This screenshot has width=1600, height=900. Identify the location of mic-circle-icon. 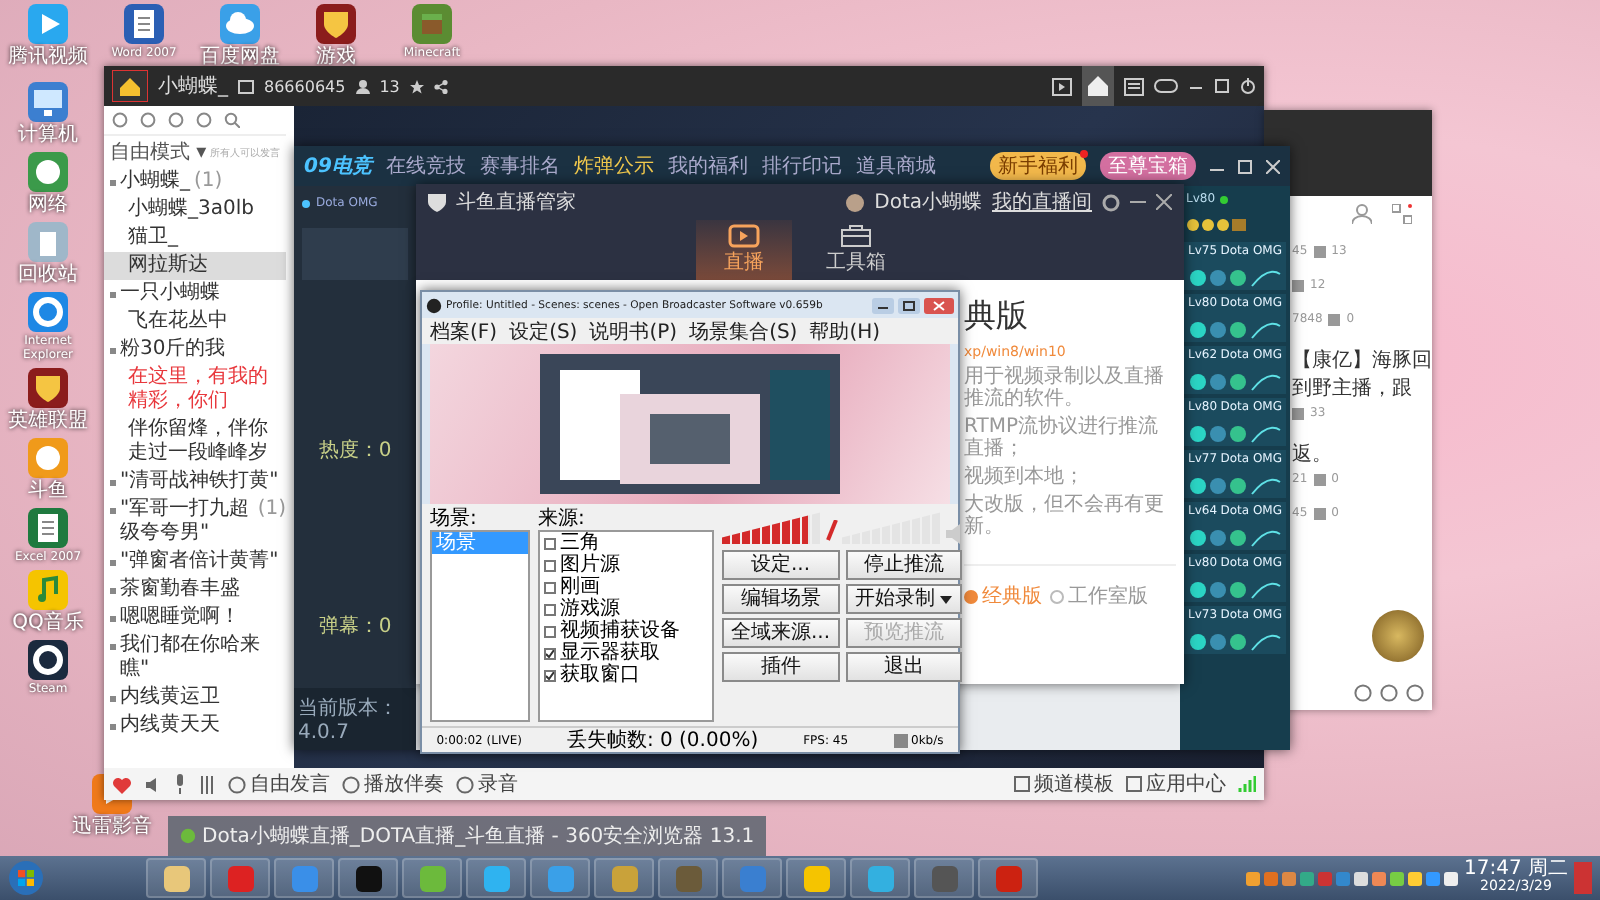
(237, 784).